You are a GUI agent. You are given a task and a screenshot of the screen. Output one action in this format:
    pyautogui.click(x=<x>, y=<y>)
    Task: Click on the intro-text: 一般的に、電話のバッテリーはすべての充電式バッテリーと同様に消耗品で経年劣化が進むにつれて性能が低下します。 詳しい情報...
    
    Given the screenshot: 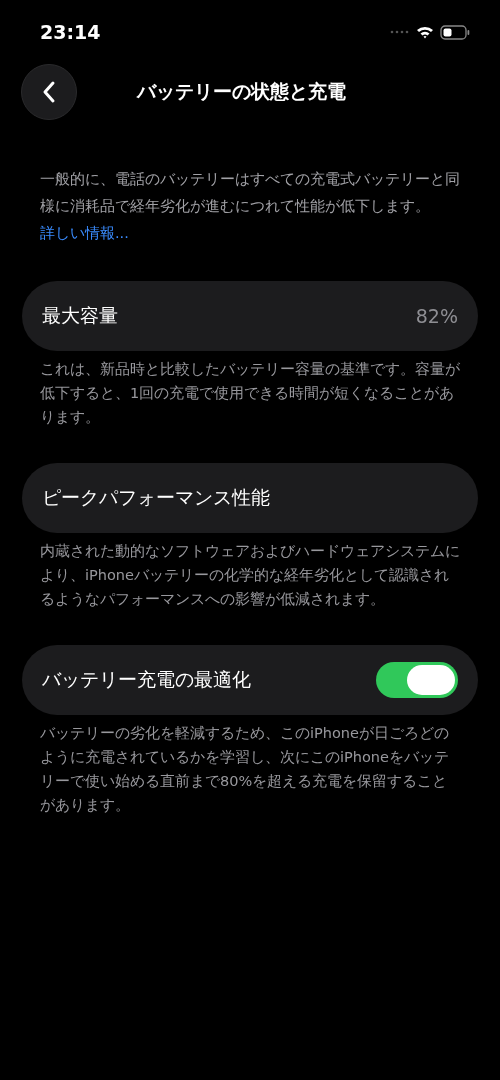 What is the action you would take?
    pyautogui.click(x=250, y=206)
    